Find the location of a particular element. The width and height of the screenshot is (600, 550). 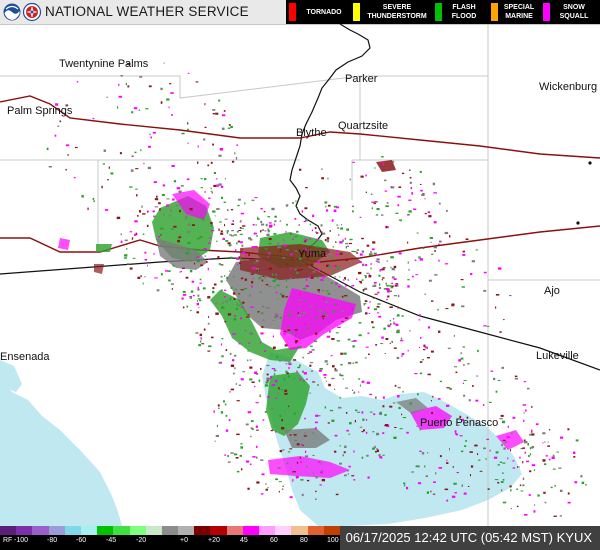

scale-color-cell is located at coordinates (316, 530).